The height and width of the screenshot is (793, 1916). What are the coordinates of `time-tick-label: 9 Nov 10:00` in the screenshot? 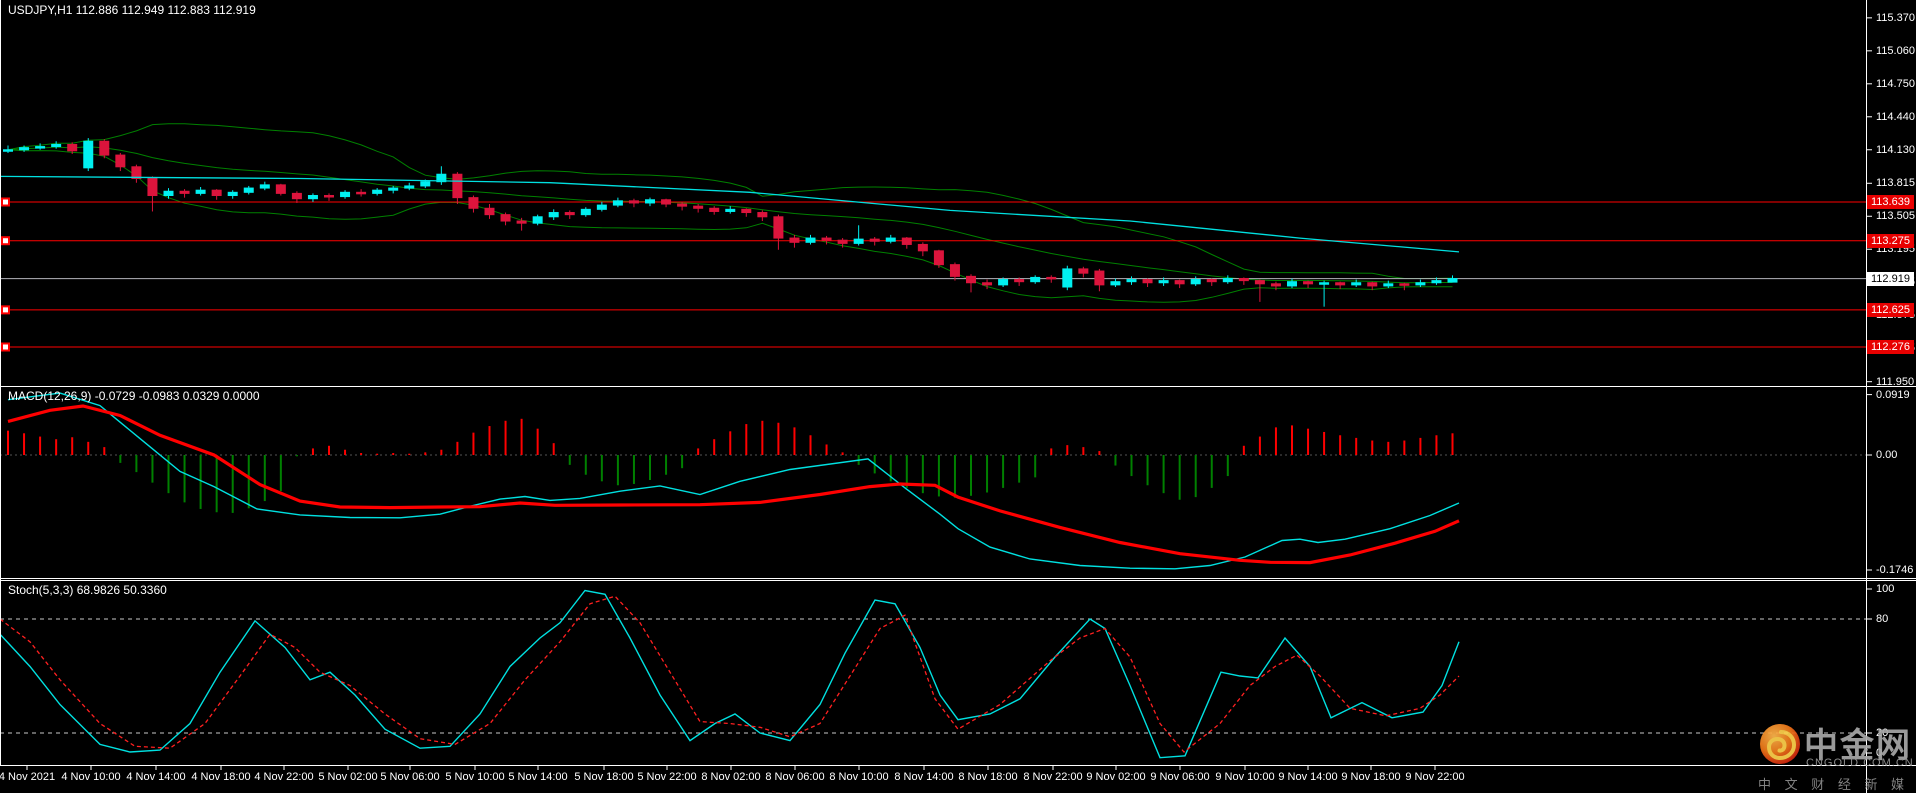 It's located at (1245, 777).